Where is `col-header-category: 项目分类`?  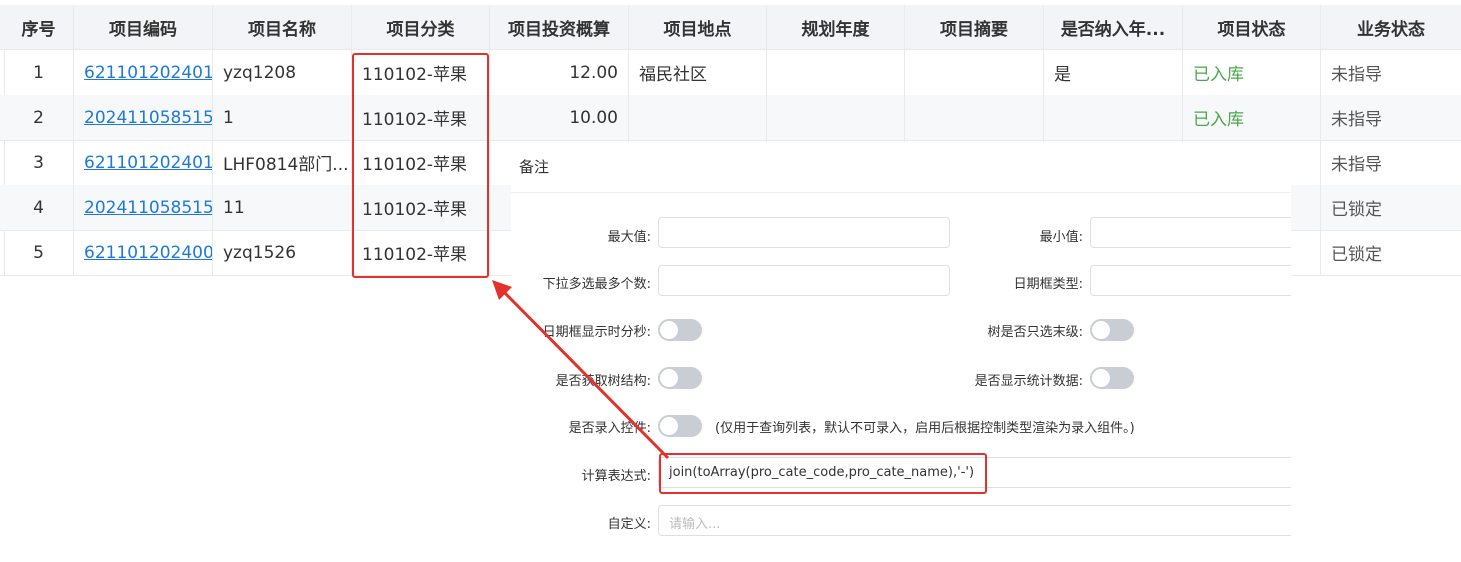 col-header-category: 项目分类 is located at coordinates (421, 27).